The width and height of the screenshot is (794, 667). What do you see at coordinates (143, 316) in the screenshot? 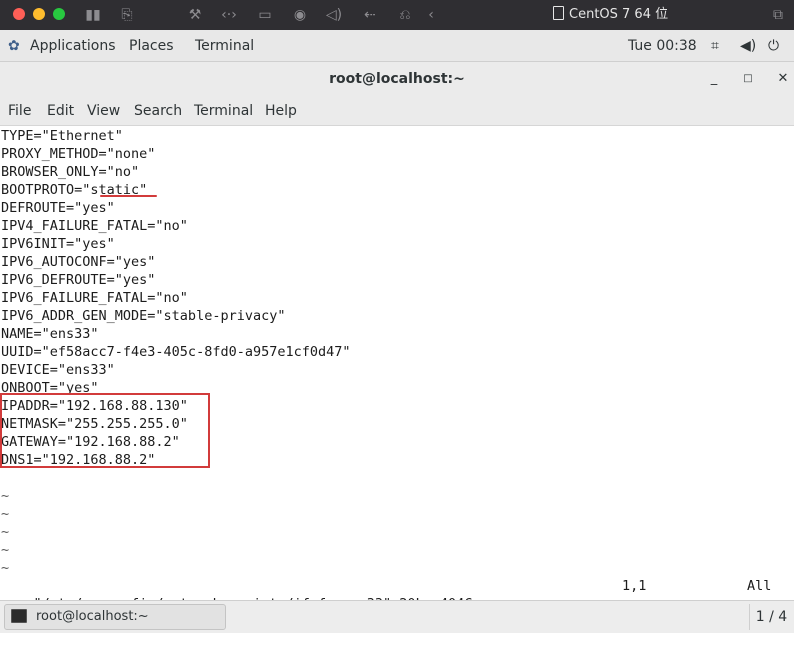
I see `editor-line: IPV6_ADDR_GEN_MODE="stable-privacy"` at bounding box center [143, 316].